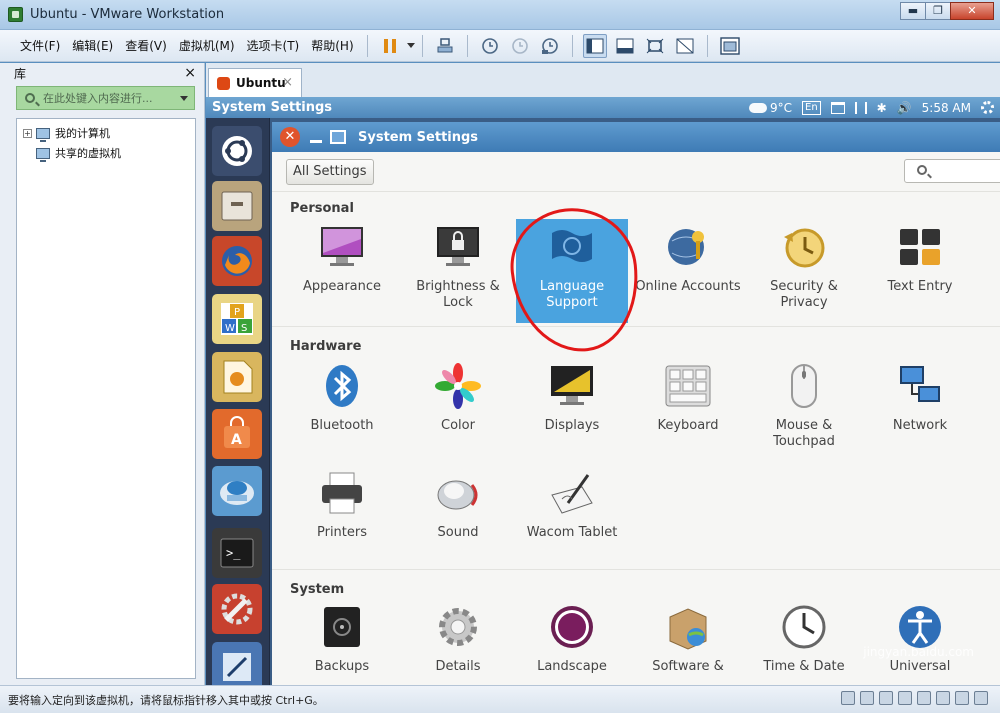 The image size is (1000, 713). Describe the element at coordinates (572, 642) in the screenshot. I see `tile-landscape: Landscape` at that location.